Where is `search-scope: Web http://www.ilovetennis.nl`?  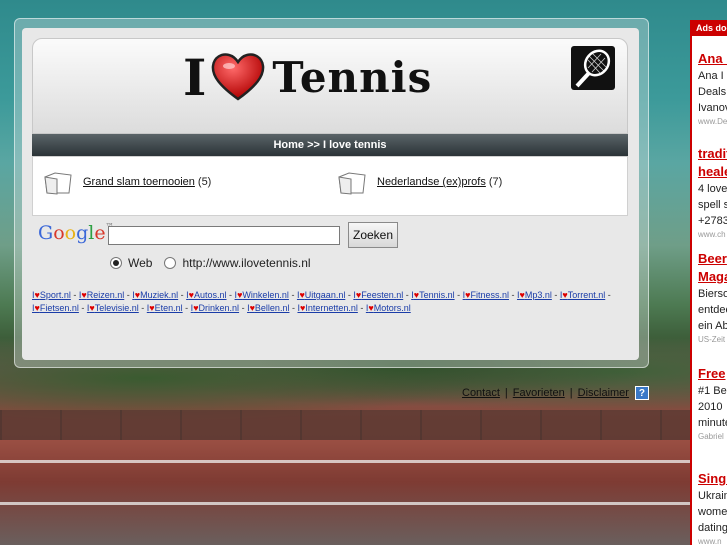 search-scope: Web http://www.ilovetennis.nl is located at coordinates (210, 263).